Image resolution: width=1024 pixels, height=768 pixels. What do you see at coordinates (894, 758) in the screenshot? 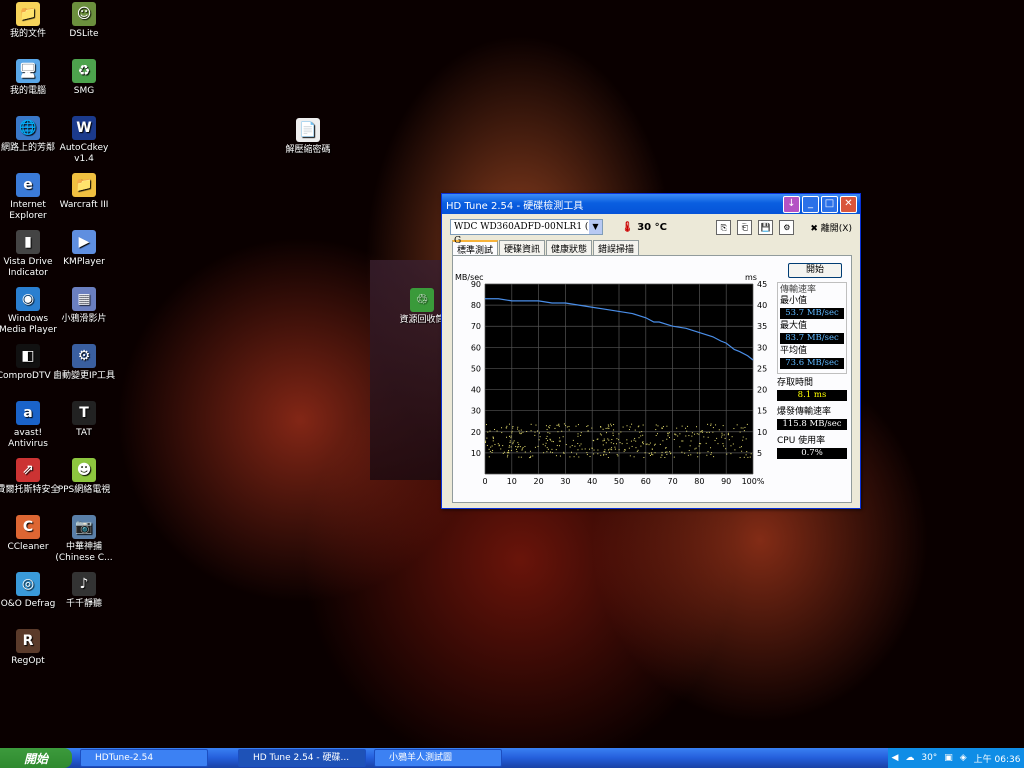
I see `back-arrow-icon: ◀` at bounding box center [894, 758].